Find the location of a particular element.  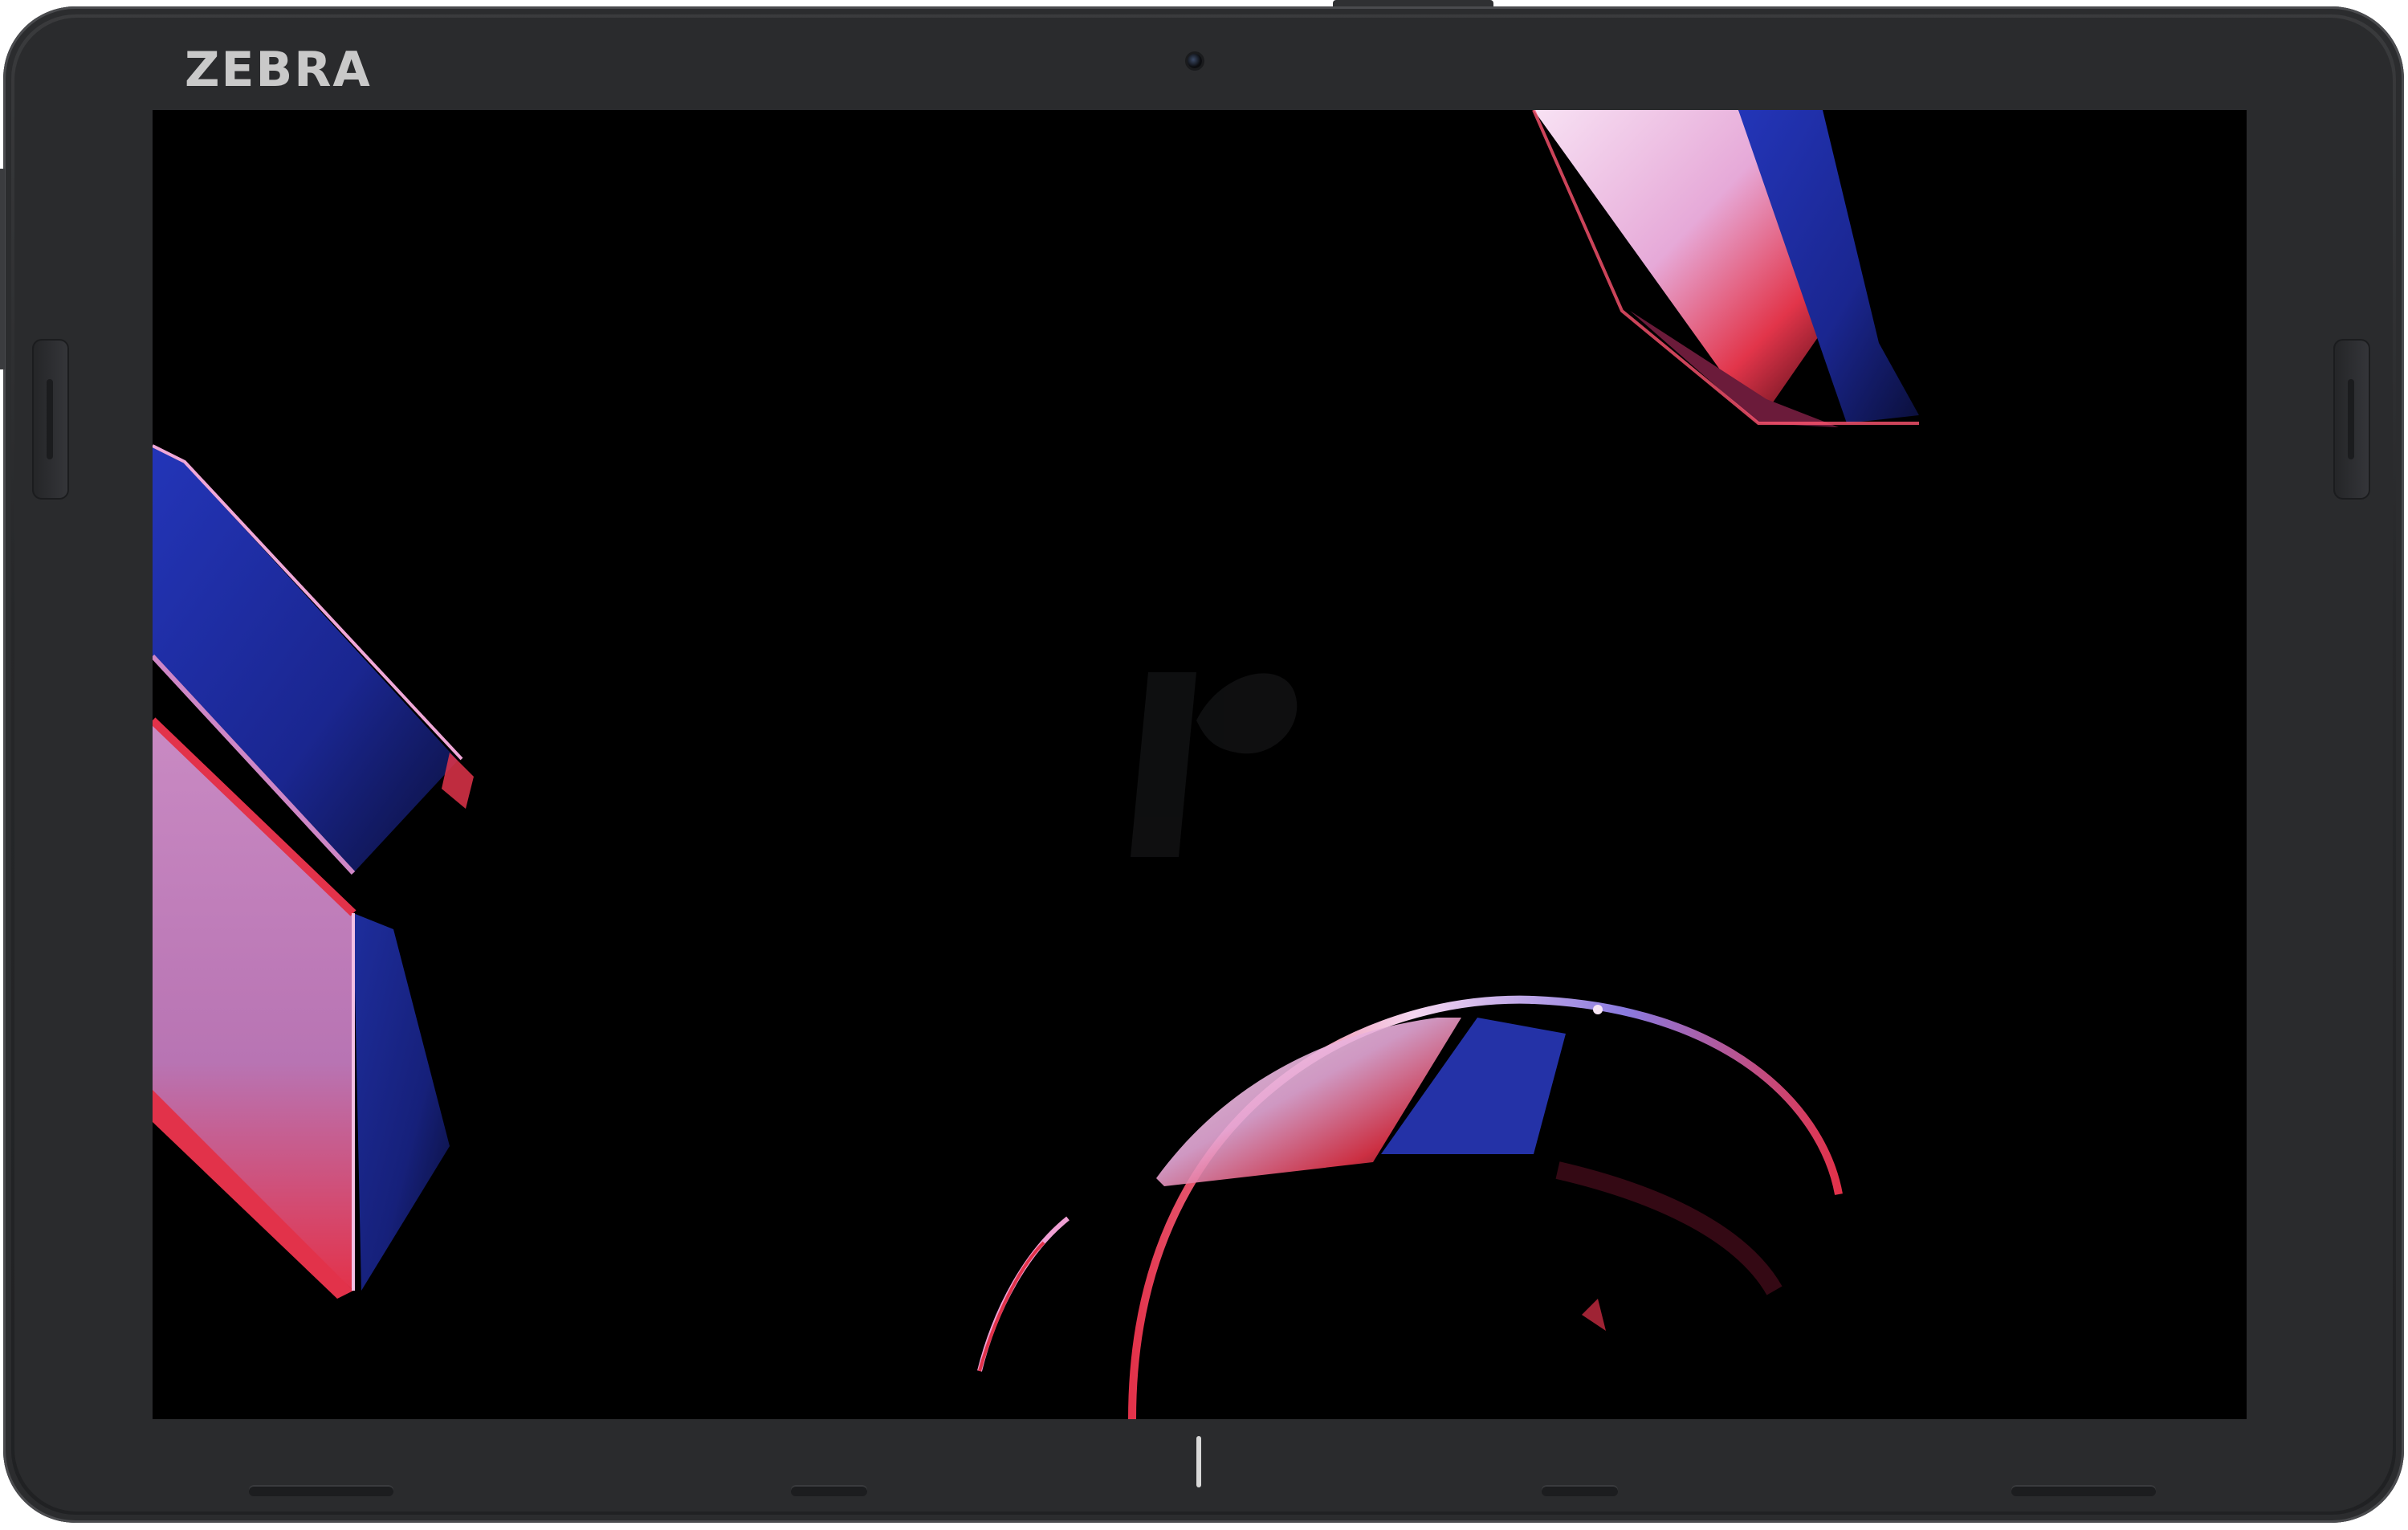

brand-logo: ZEBRA is located at coordinates (278, 70).